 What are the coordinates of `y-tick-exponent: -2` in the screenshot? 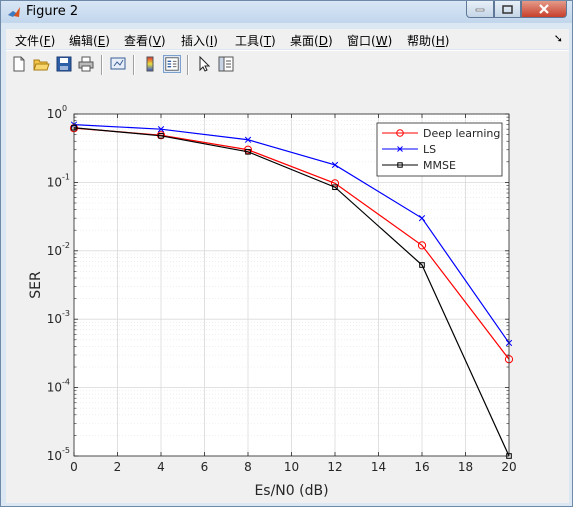 It's located at (66, 245).